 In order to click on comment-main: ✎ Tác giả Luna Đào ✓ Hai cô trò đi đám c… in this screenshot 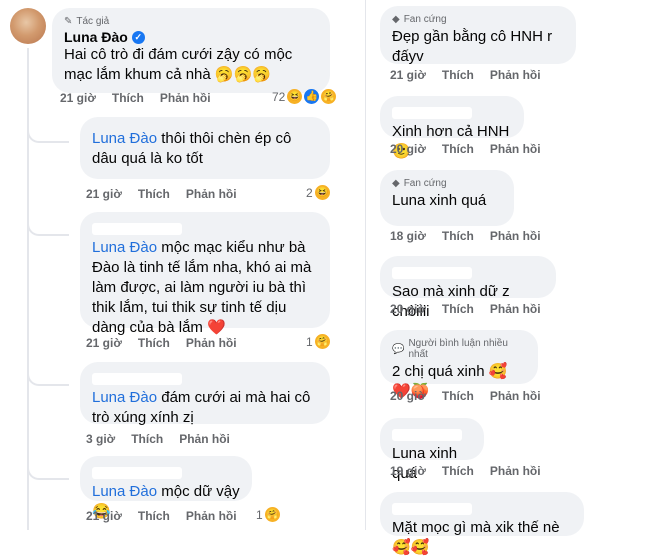, I will do `click(191, 50)`.